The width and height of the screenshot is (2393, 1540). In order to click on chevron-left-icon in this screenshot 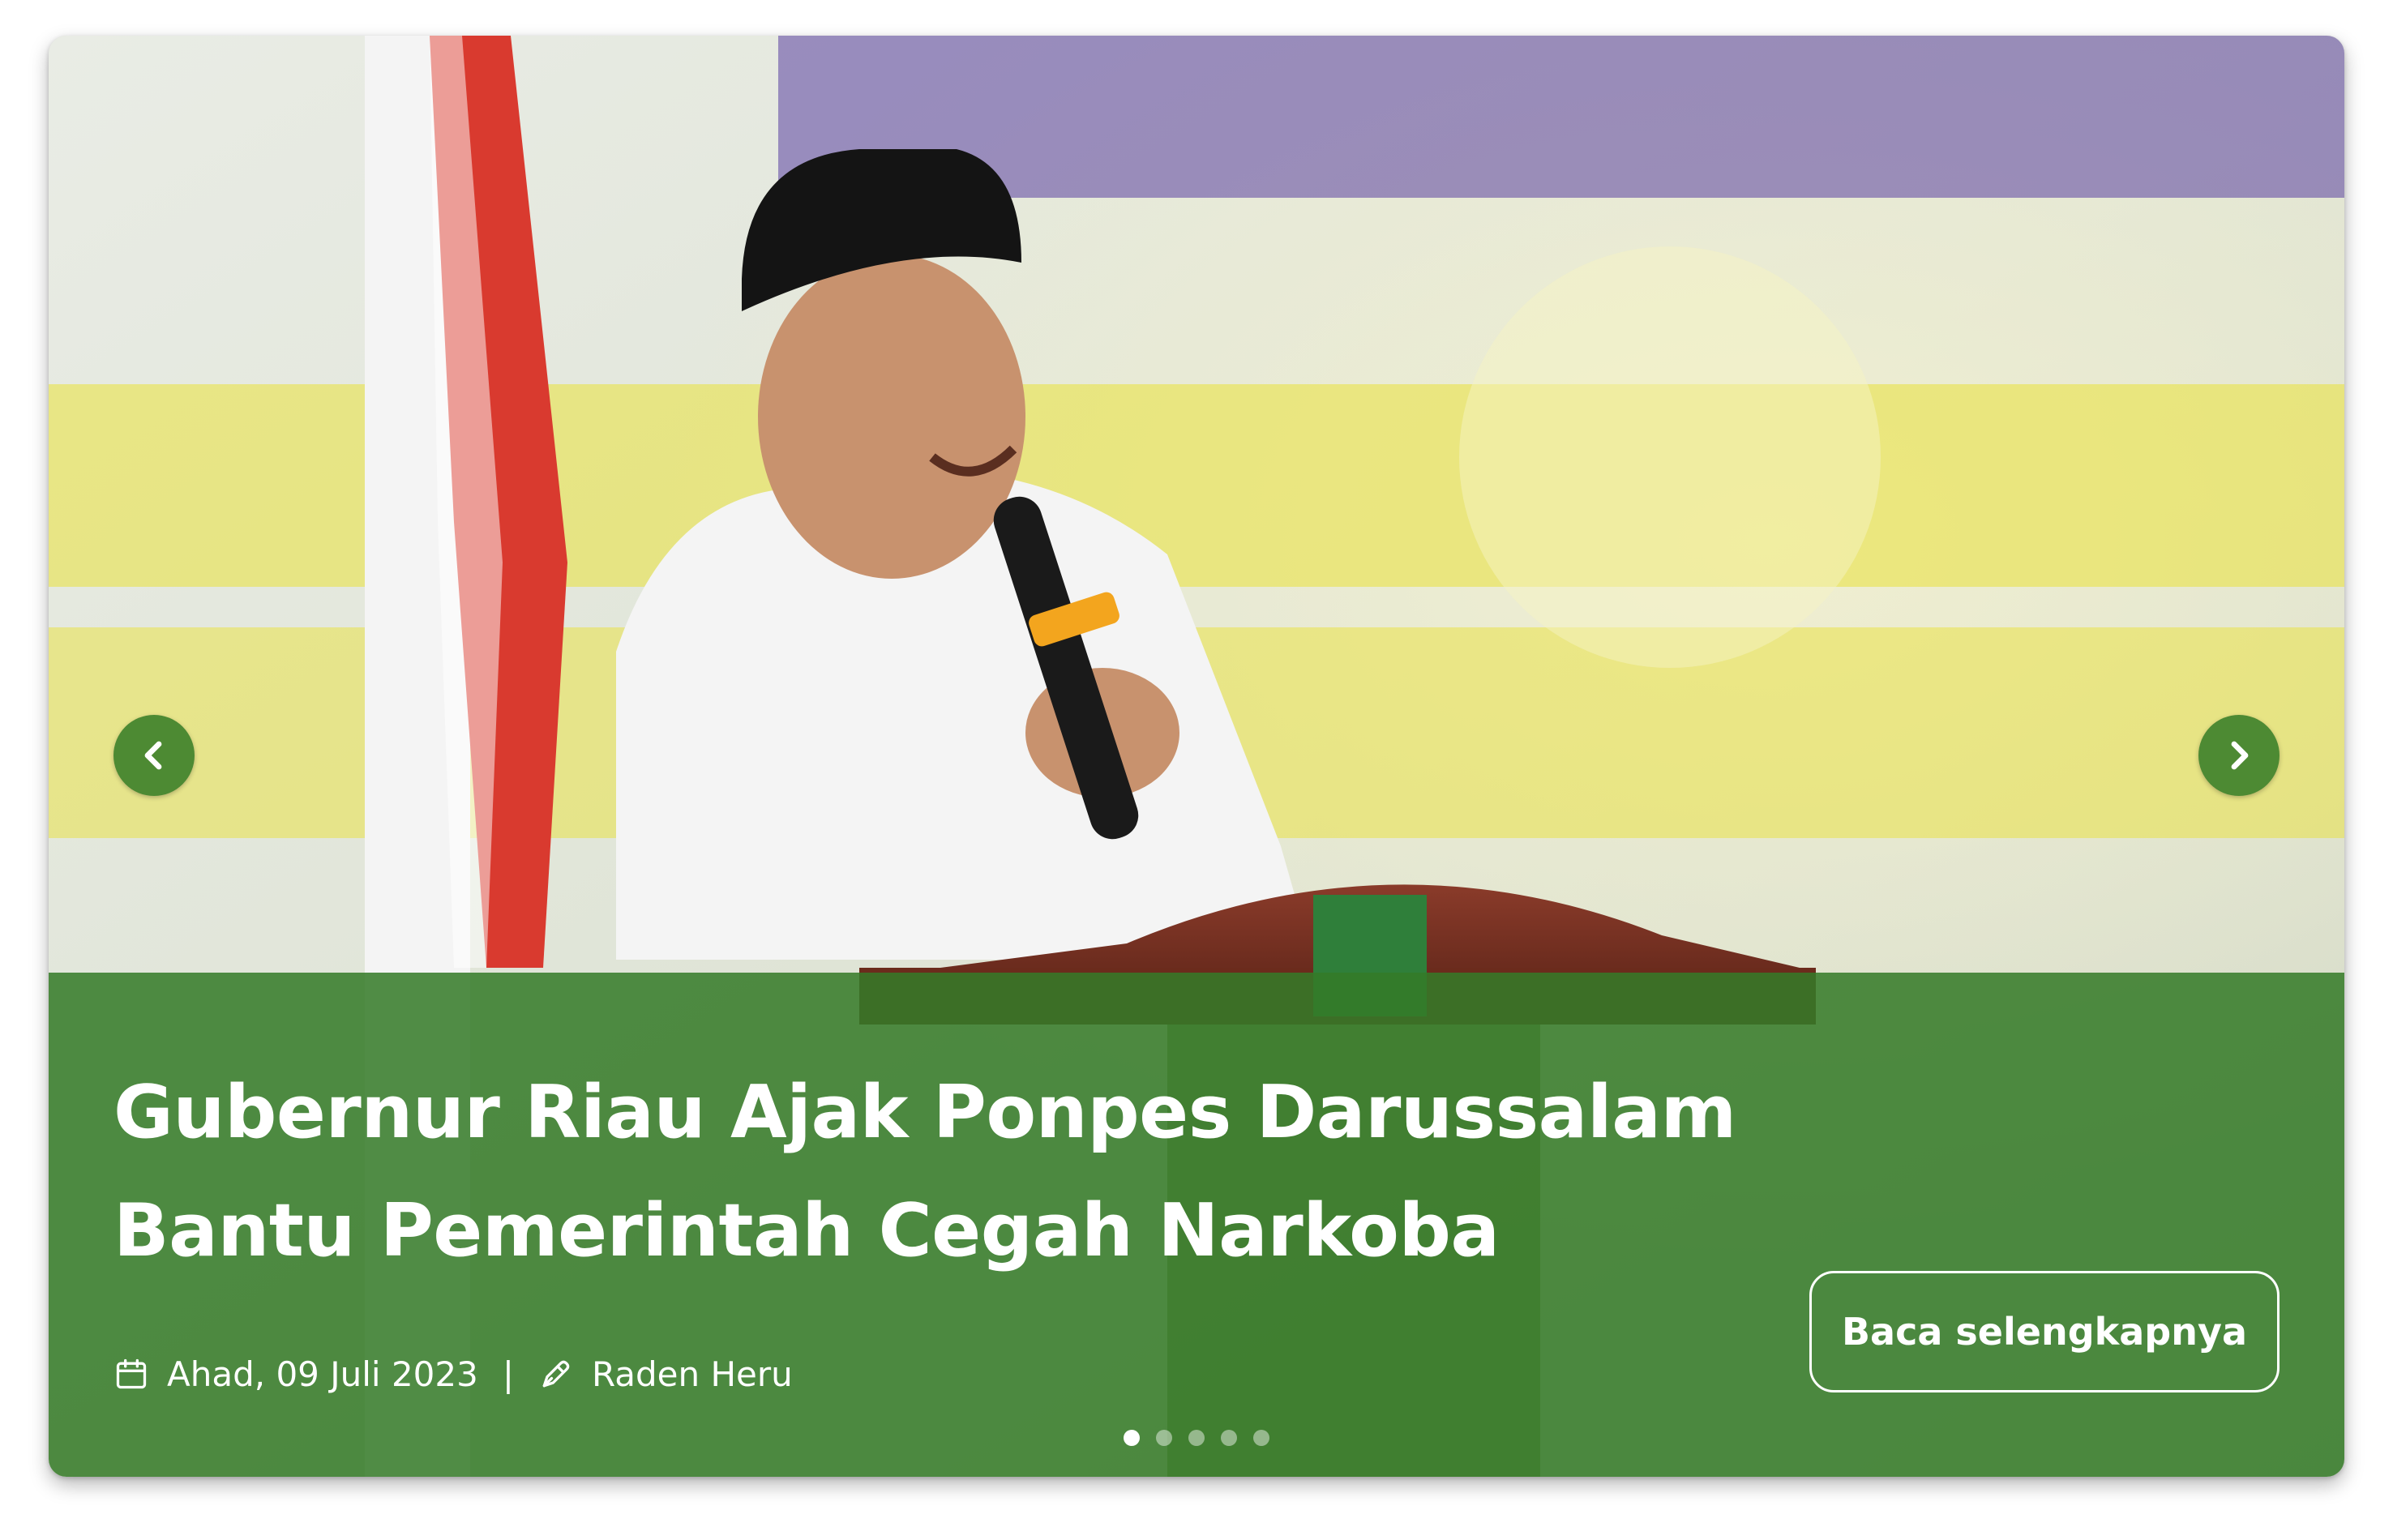, I will do `click(154, 755)`.